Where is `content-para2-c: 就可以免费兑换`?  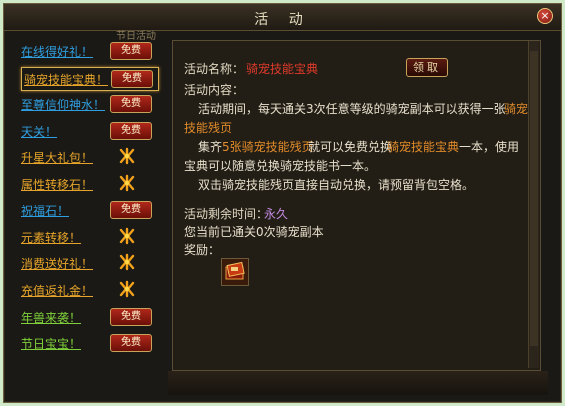
content-para2-c: 就可以免费兑换 is located at coordinates (350, 147).